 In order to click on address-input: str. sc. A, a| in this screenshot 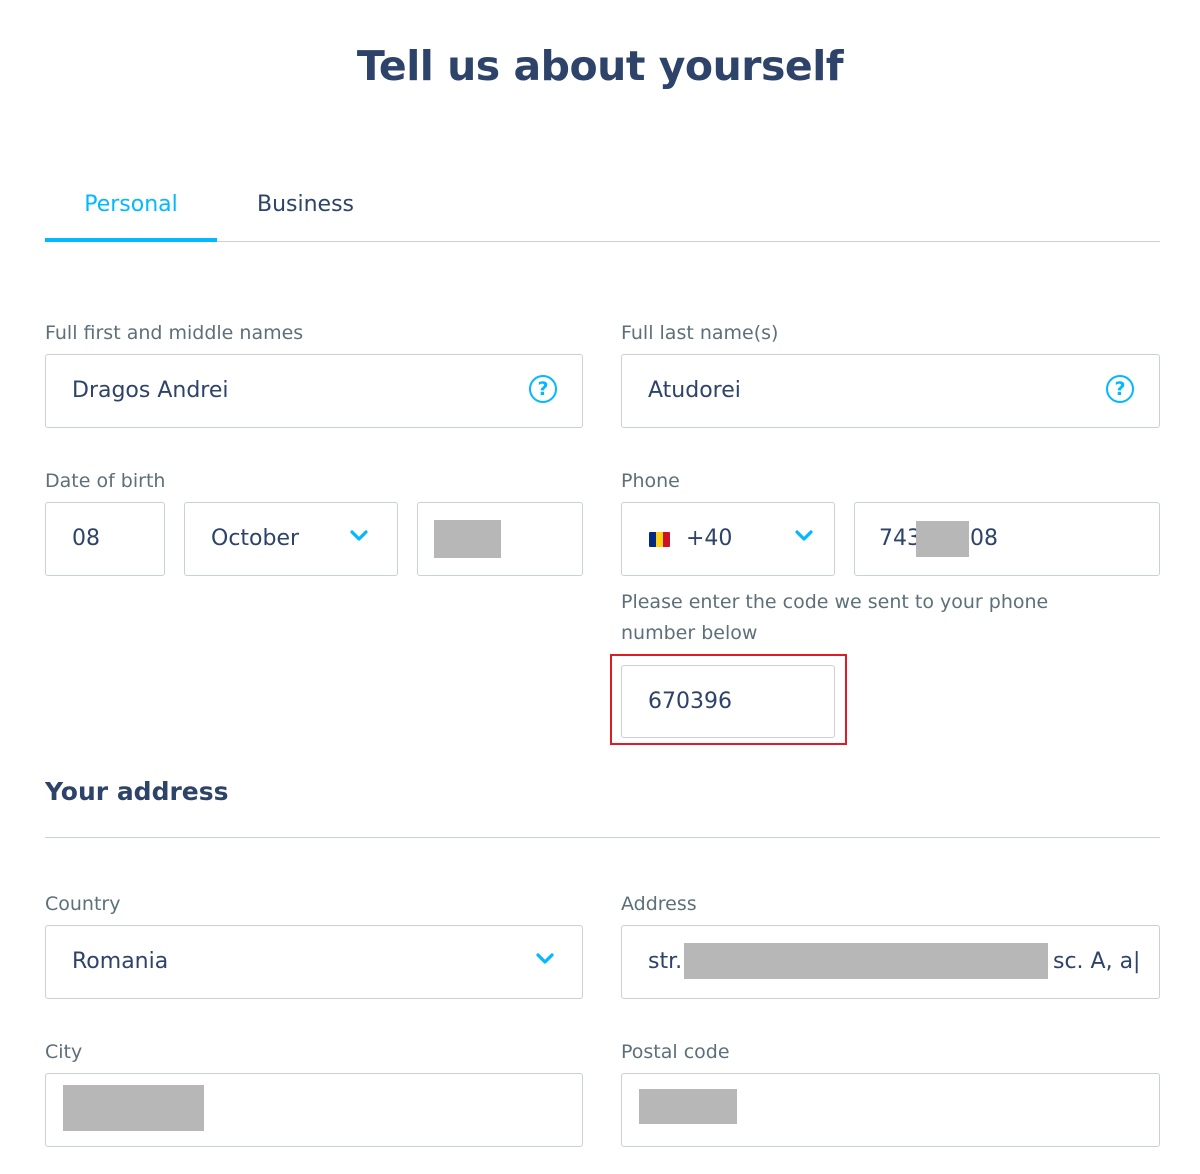, I will do `click(890, 962)`.